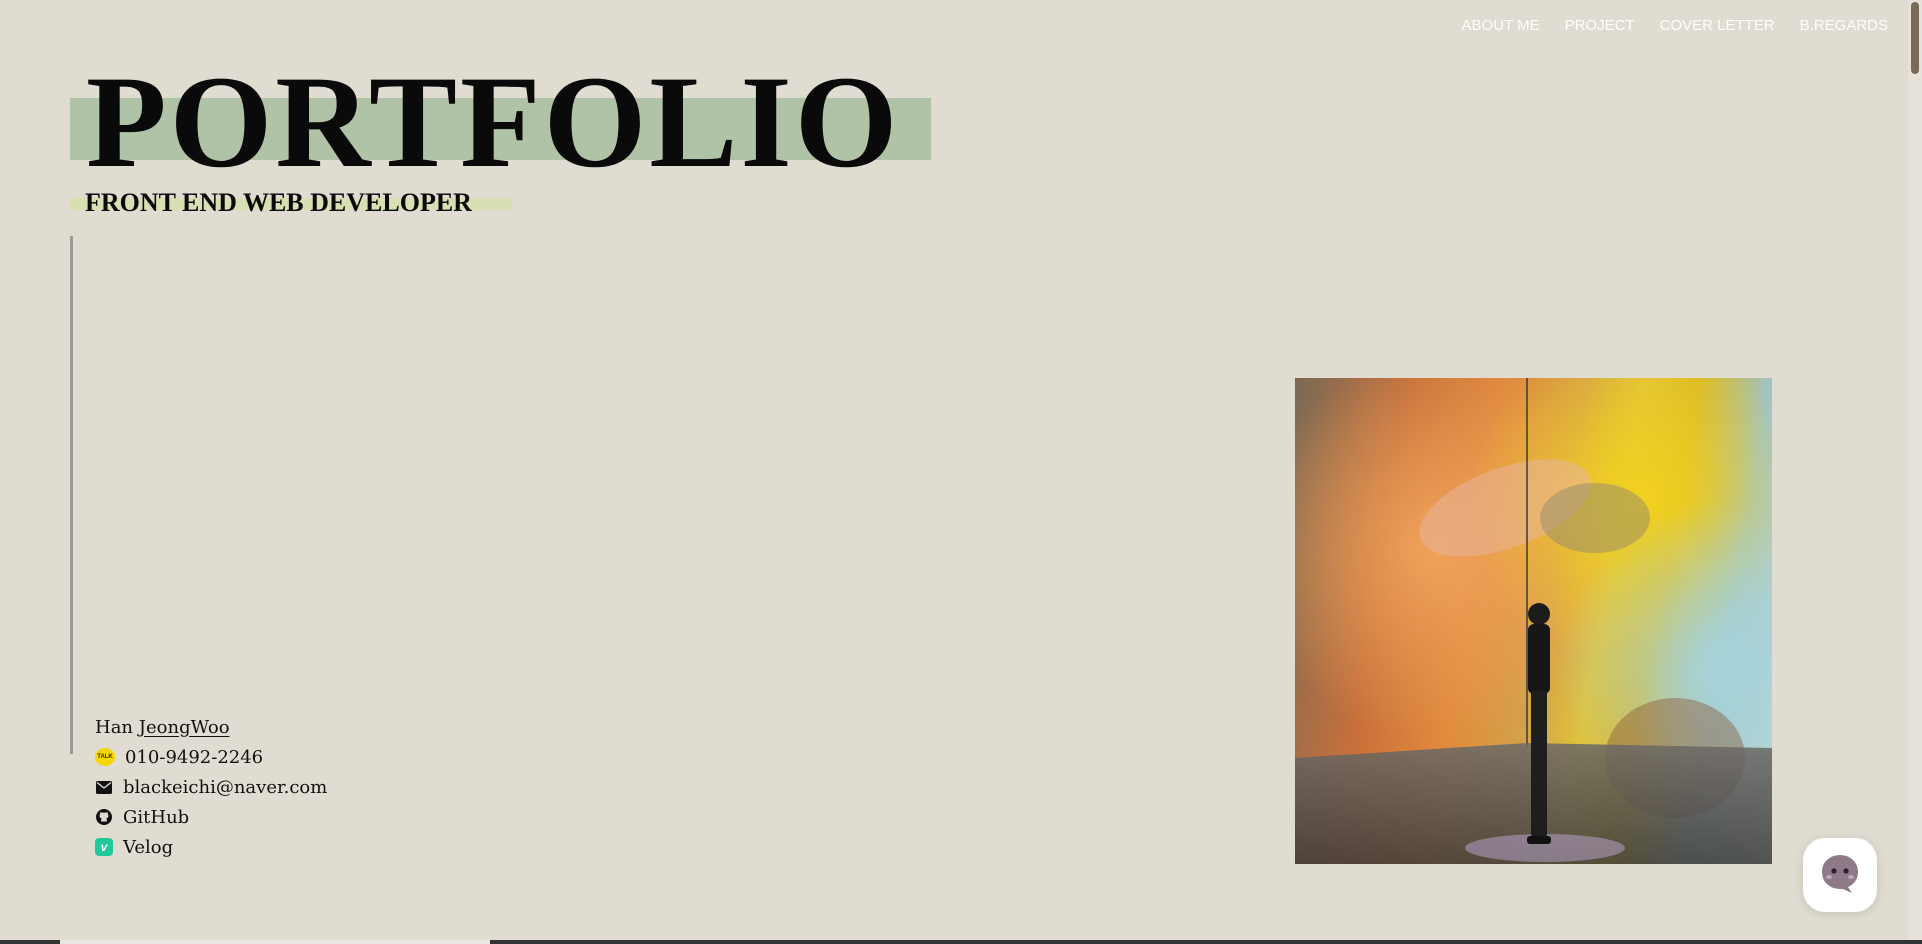 This screenshot has width=1922, height=944. I want to click on velog-link: Velog, so click(148, 847).